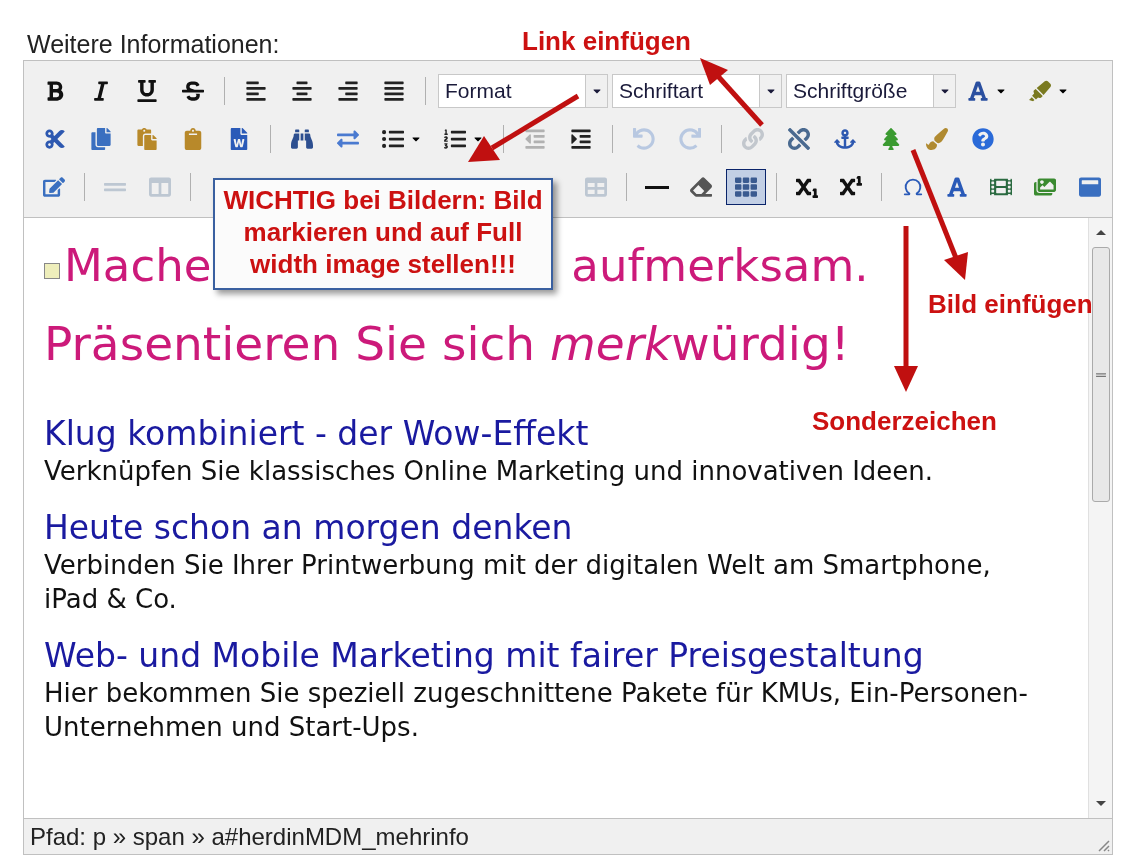  I want to click on table-cell-icon, so click(595, 187).